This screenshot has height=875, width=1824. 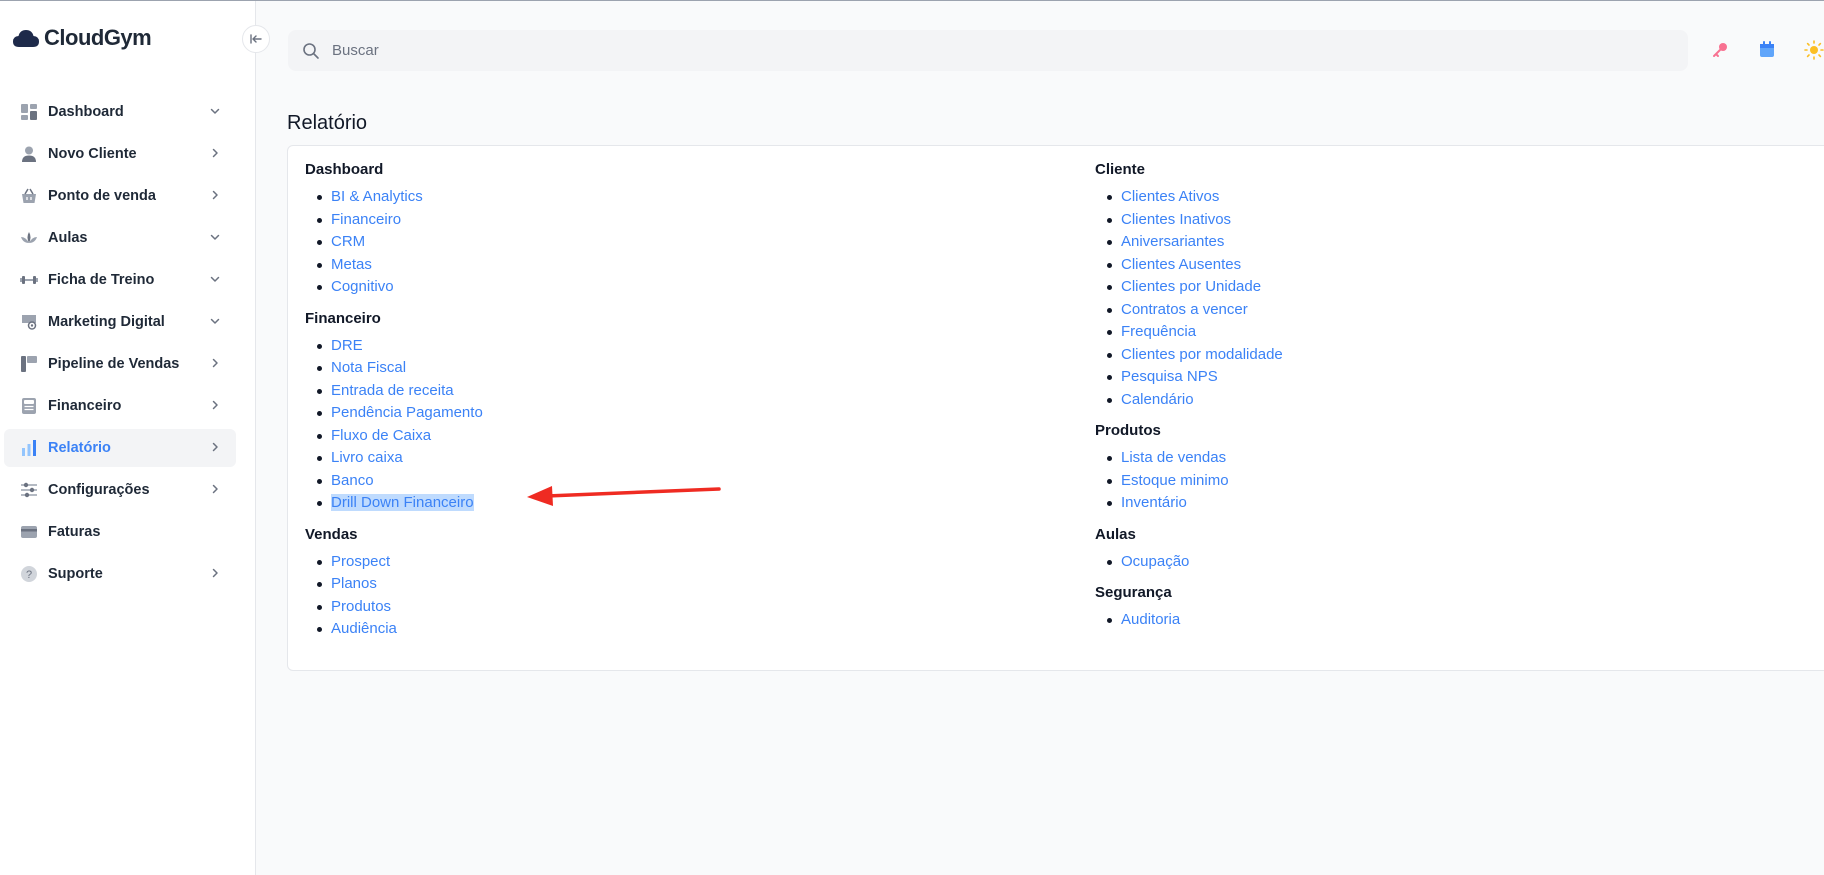 I want to click on collapse-sidebar-button, so click(x=256, y=39).